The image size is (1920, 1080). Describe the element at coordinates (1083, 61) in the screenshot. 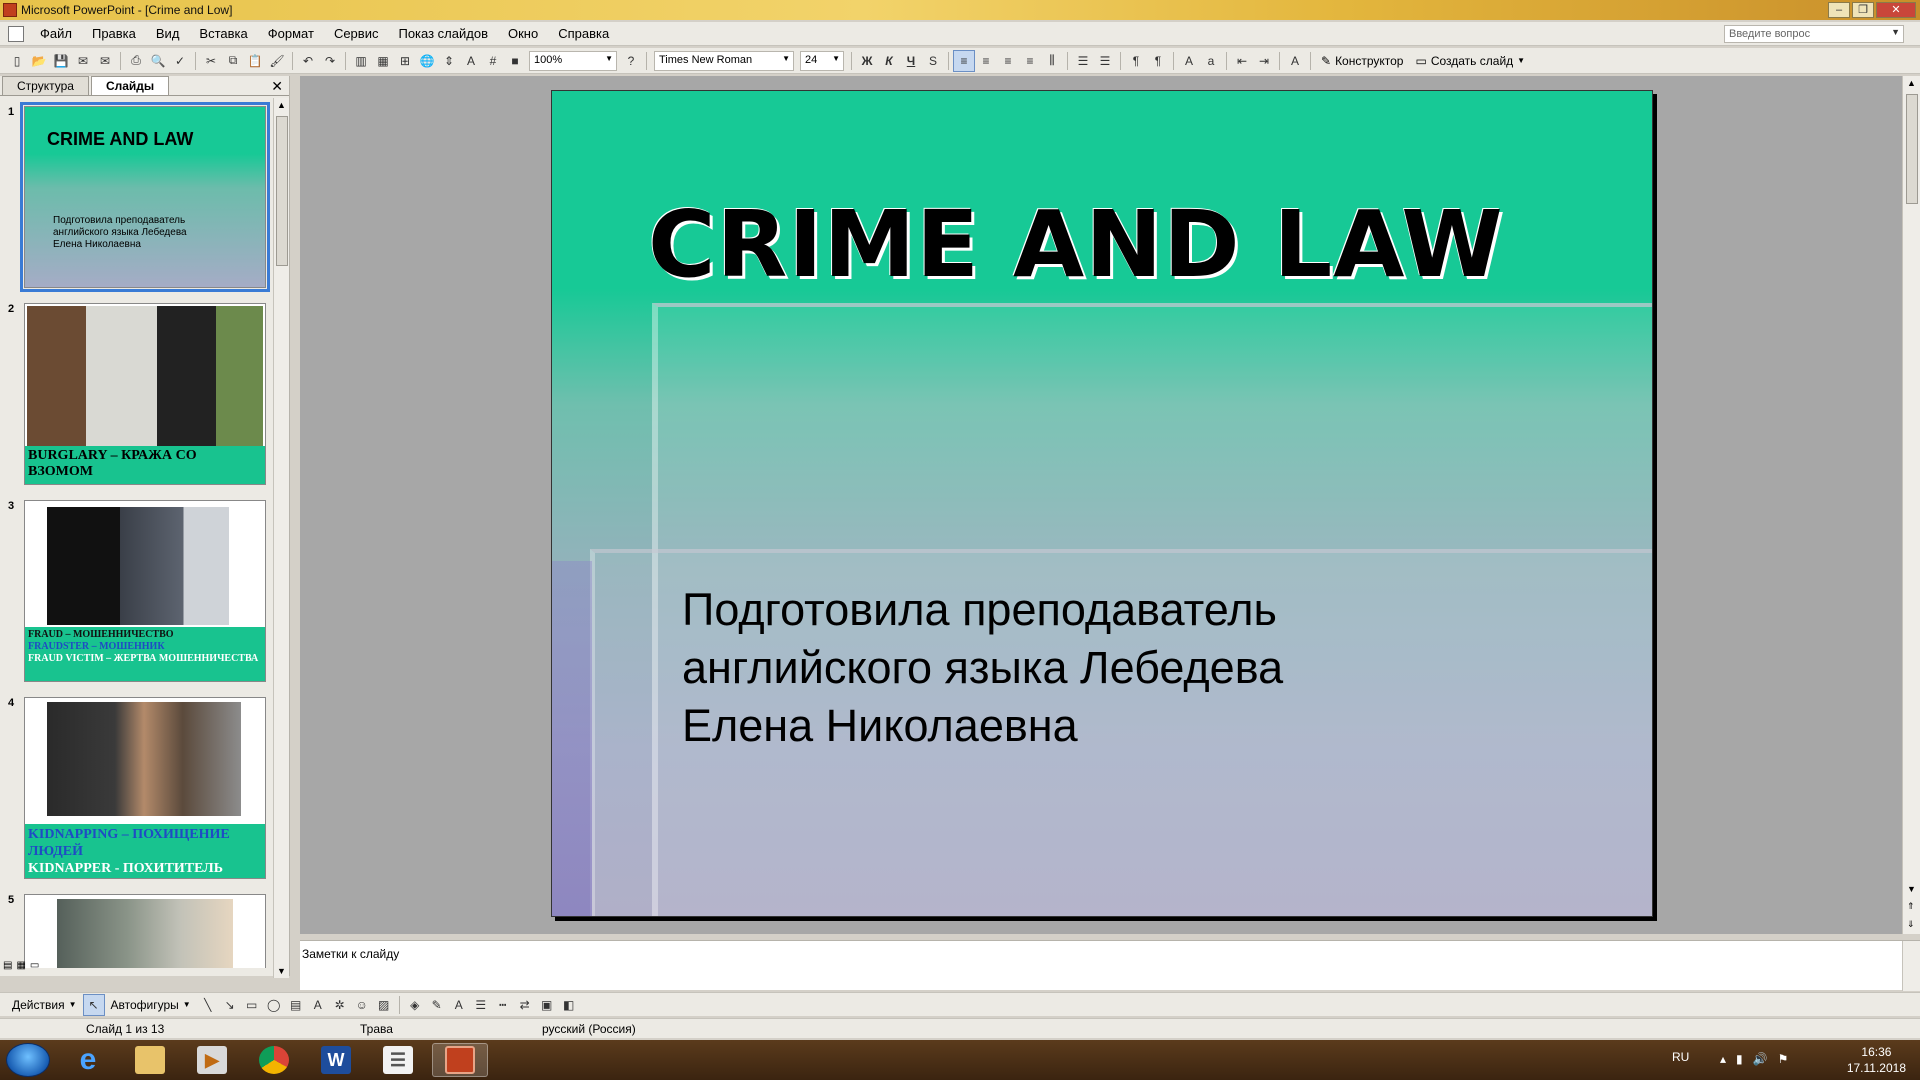

I see `numbering-icon: ☰` at that location.